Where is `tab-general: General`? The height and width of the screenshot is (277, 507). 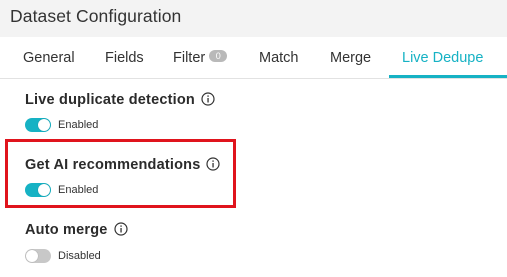
tab-general: General is located at coordinates (49, 58).